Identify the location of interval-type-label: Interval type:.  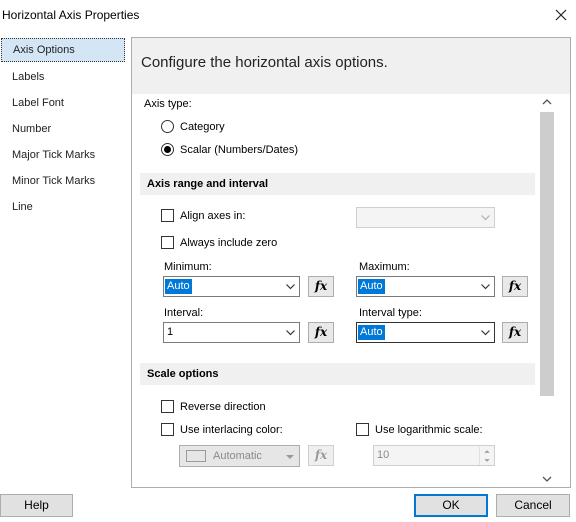
(390, 313).